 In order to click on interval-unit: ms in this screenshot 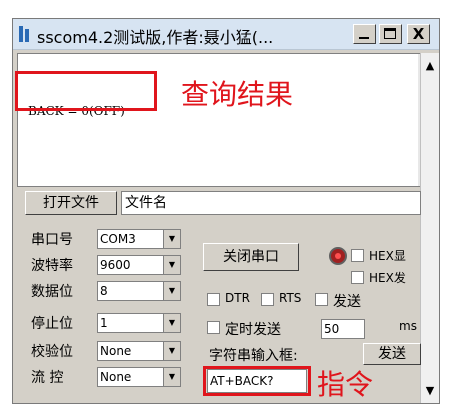, I will do `click(408, 326)`.